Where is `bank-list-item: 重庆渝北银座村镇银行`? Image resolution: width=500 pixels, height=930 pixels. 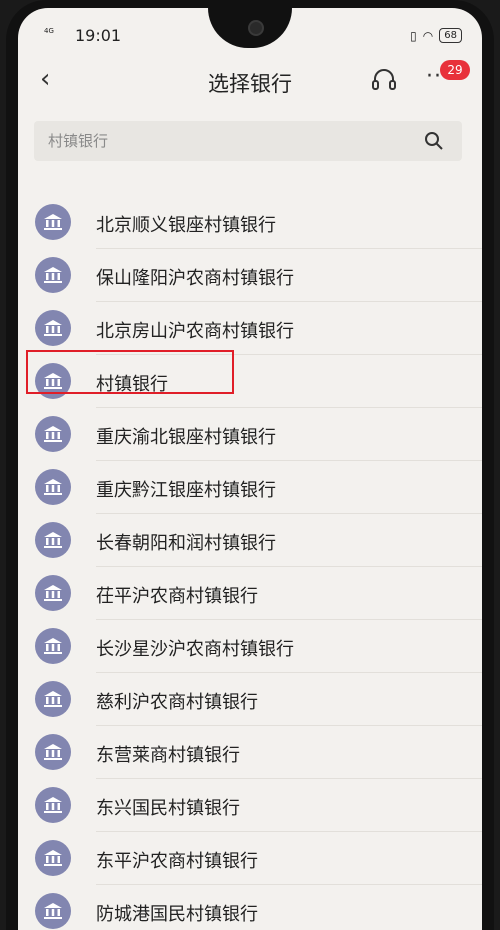 bank-list-item: 重庆渝北银座村镇银行 is located at coordinates (250, 434).